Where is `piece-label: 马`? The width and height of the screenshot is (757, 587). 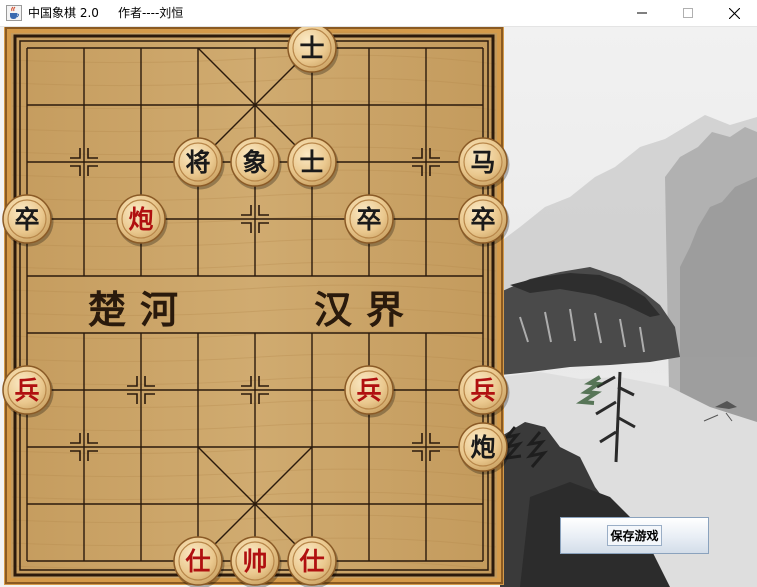
piece-label: 马 is located at coordinates (482, 162).